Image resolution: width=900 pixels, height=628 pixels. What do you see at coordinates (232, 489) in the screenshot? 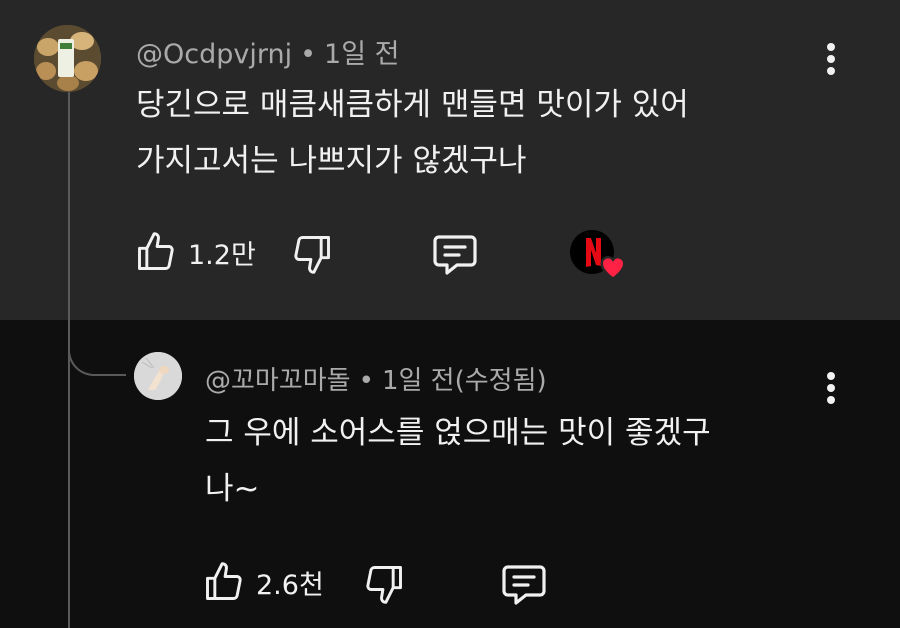
I see `comment-line: 나~` at bounding box center [232, 489].